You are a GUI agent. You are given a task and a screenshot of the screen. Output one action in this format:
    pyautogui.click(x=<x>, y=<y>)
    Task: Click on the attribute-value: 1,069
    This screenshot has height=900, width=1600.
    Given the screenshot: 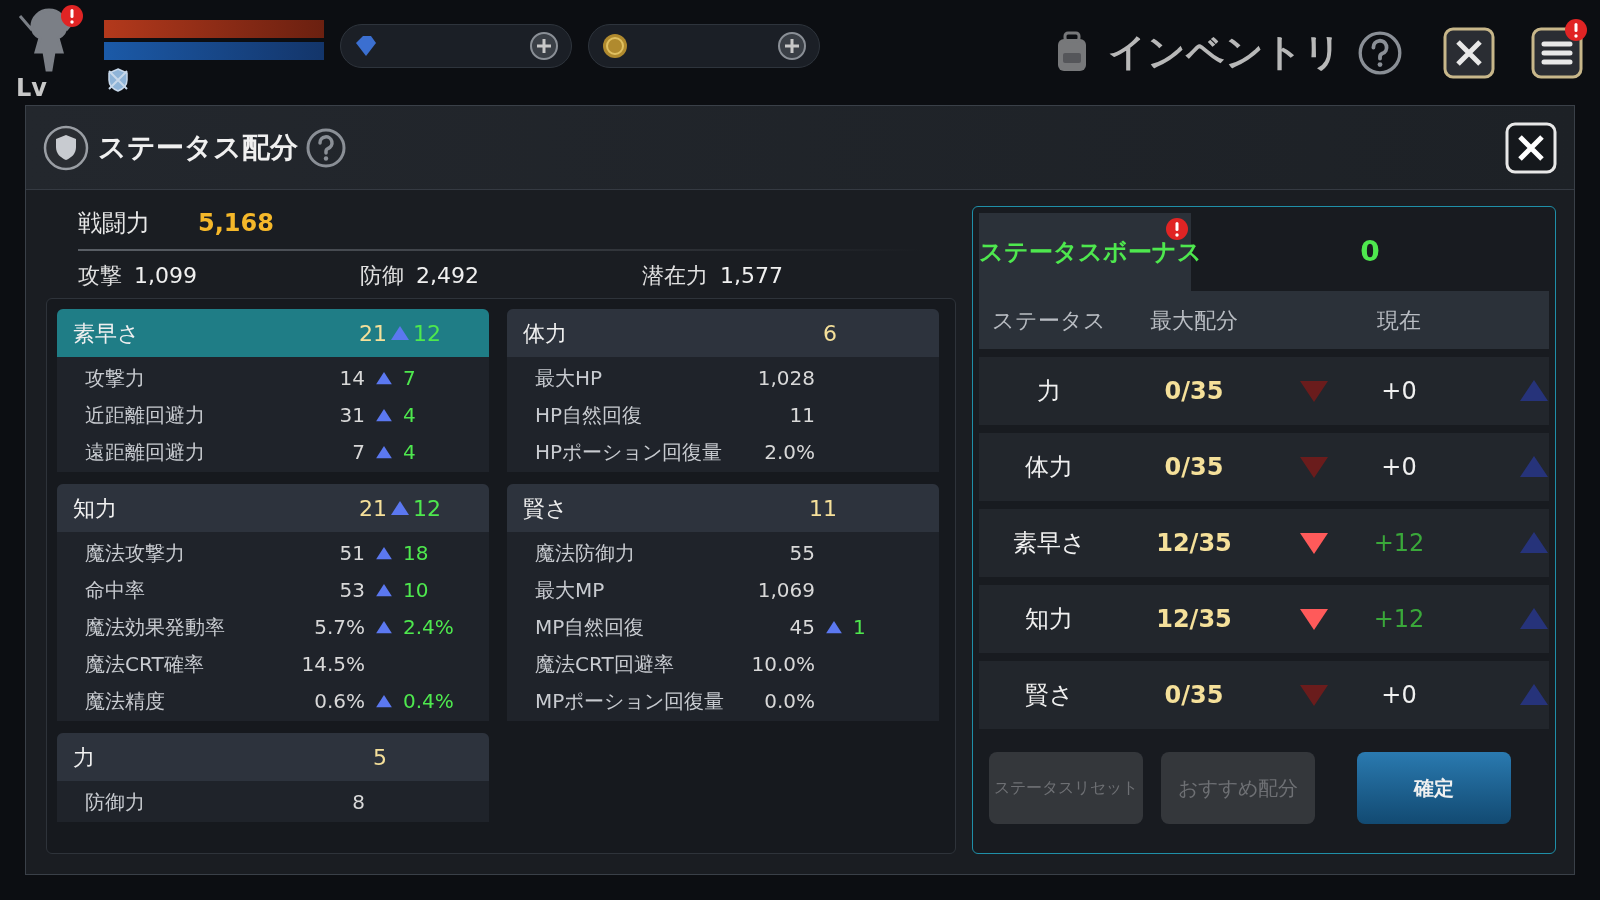 What is the action you would take?
    pyautogui.click(x=786, y=590)
    